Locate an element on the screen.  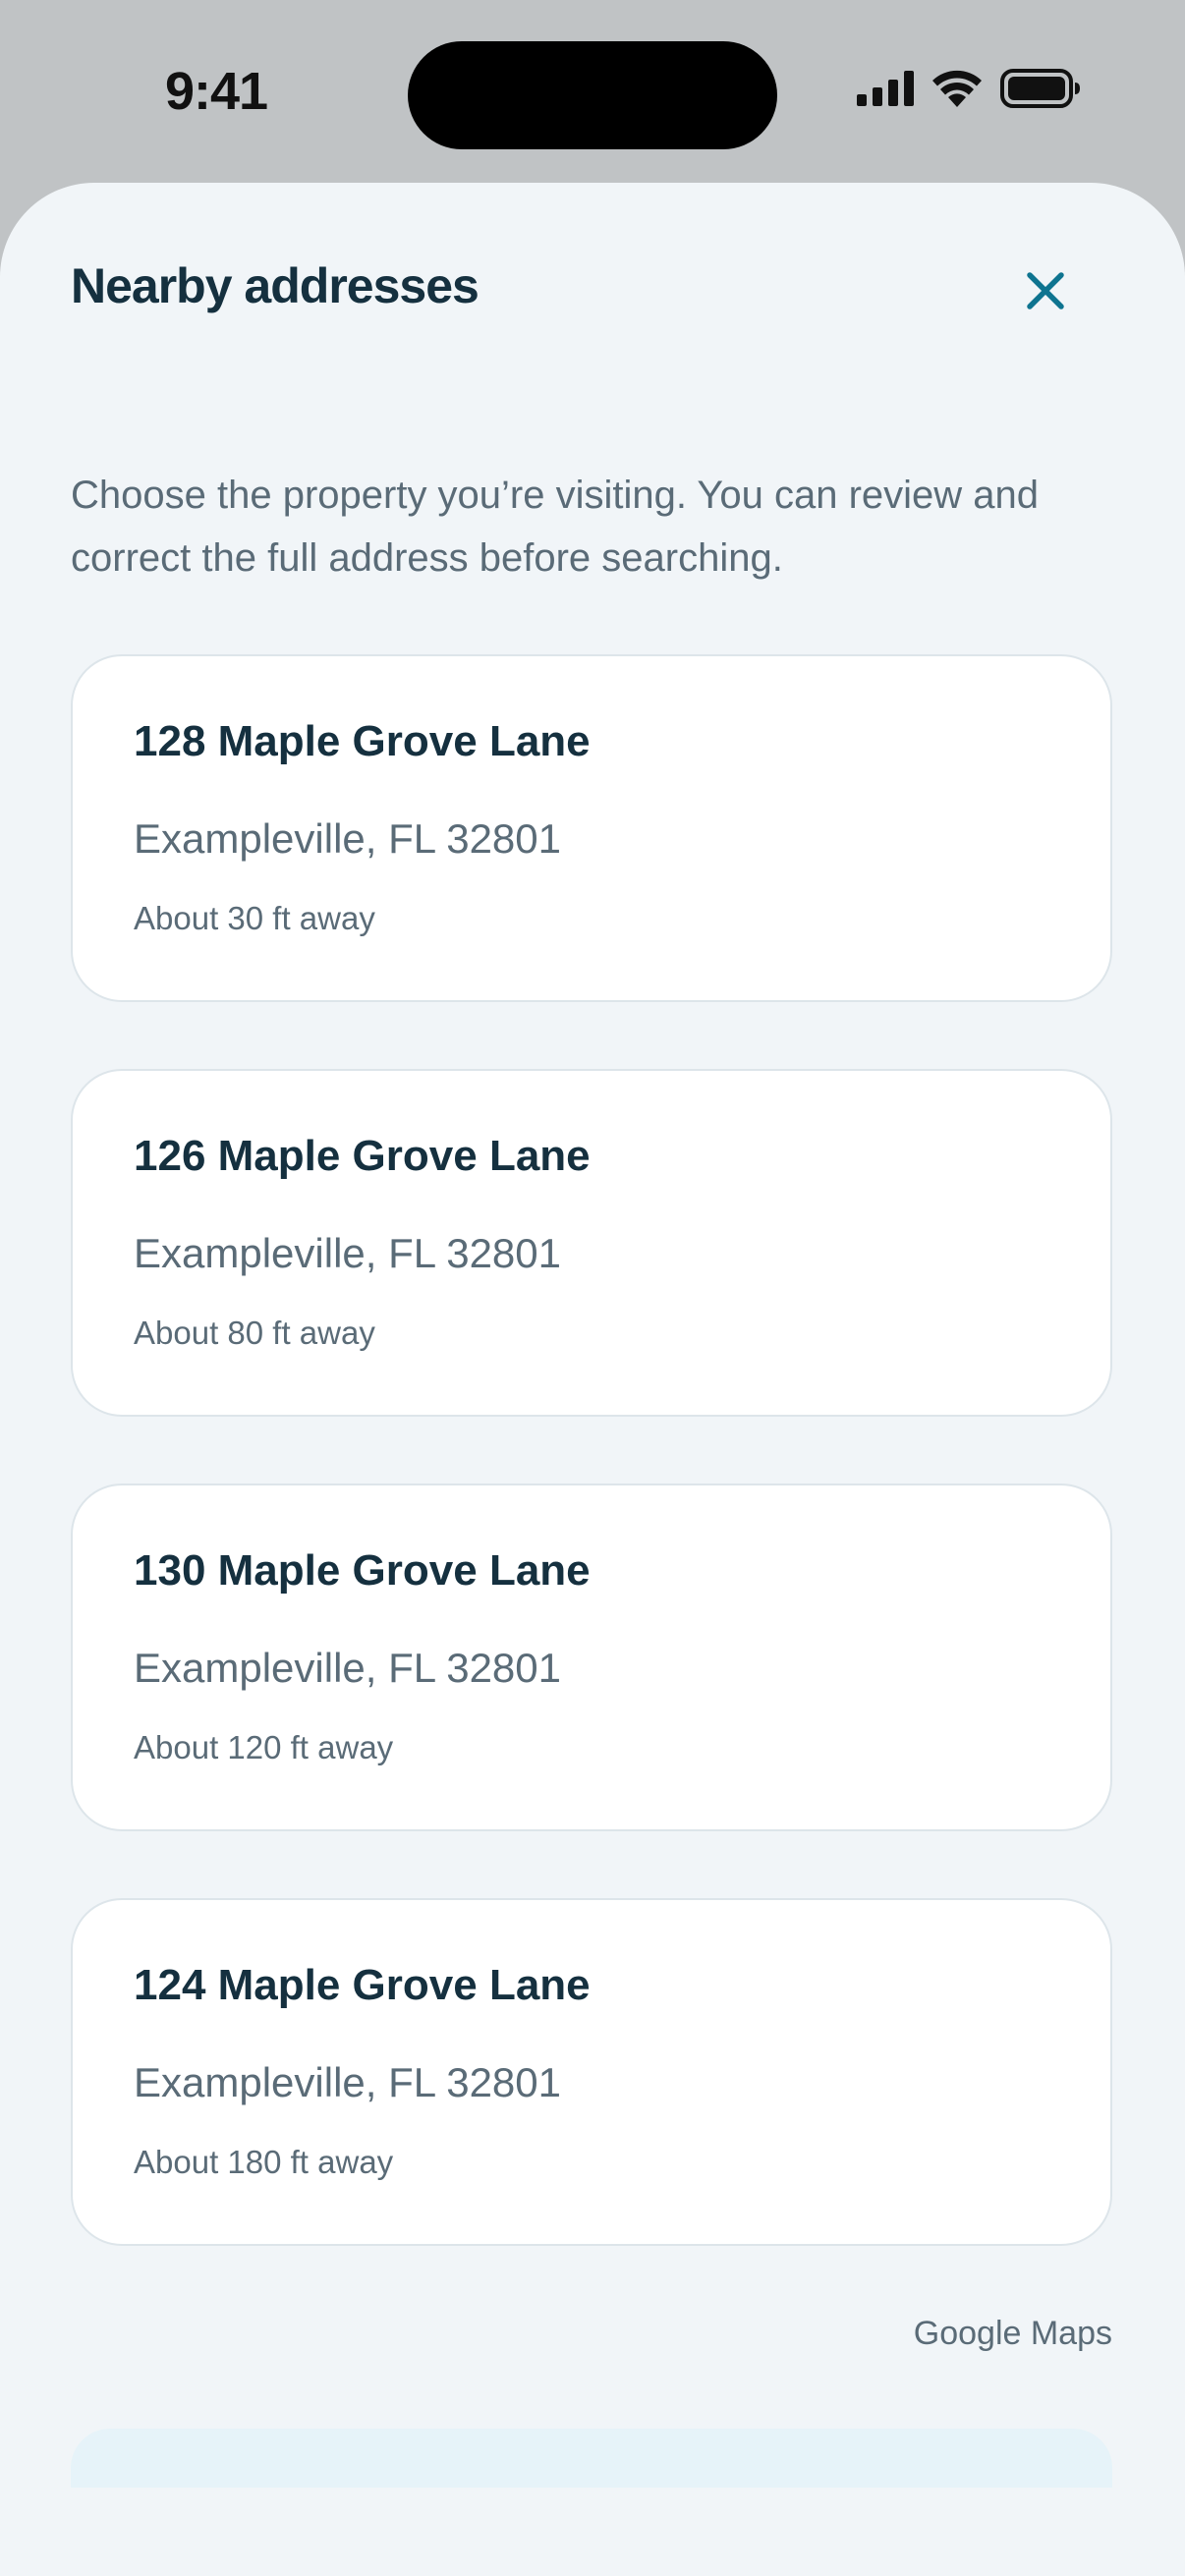
address-distance: About 30 ft away is located at coordinates (255, 918).